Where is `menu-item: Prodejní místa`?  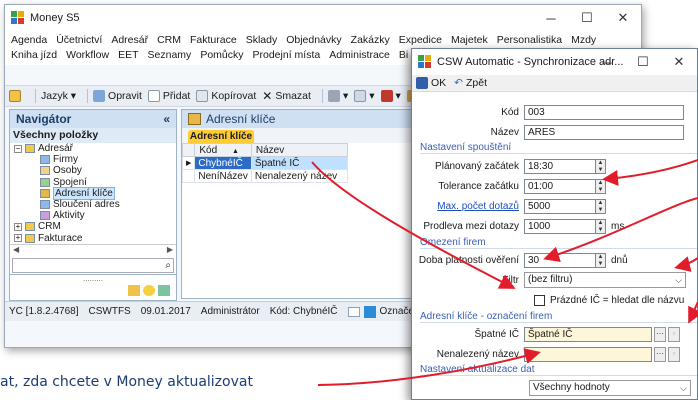 menu-item: Prodejní místa is located at coordinates (287, 55).